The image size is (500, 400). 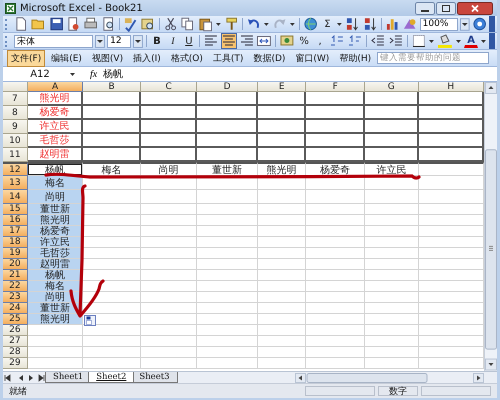 What do you see at coordinates (282, 87) in the screenshot?
I see `column-header: E` at bounding box center [282, 87].